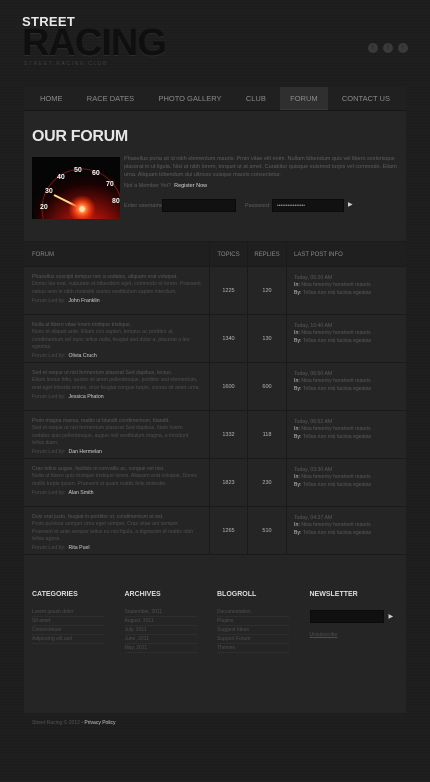 Image resolution: width=430 pixels, height=782 pixels. I want to click on by-label: By:, so click(298, 292).